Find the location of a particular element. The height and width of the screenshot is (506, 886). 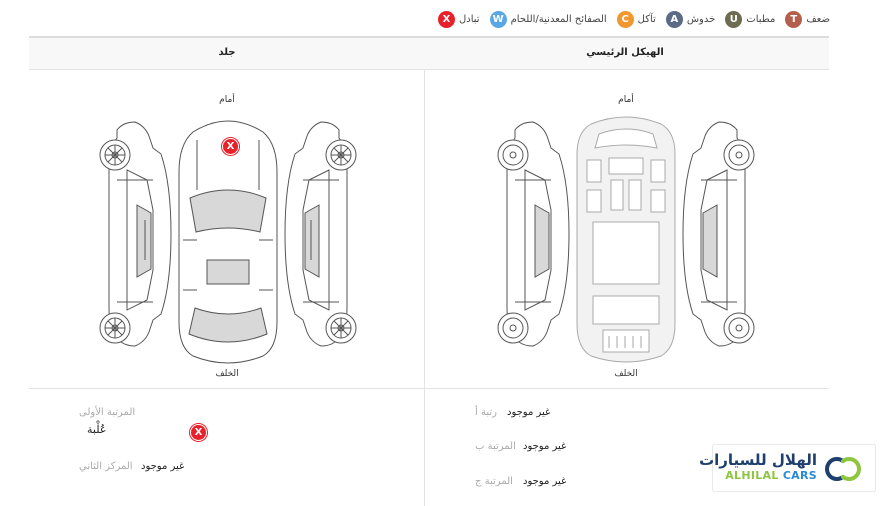

legend-label: مطبات is located at coordinates (761, 19).